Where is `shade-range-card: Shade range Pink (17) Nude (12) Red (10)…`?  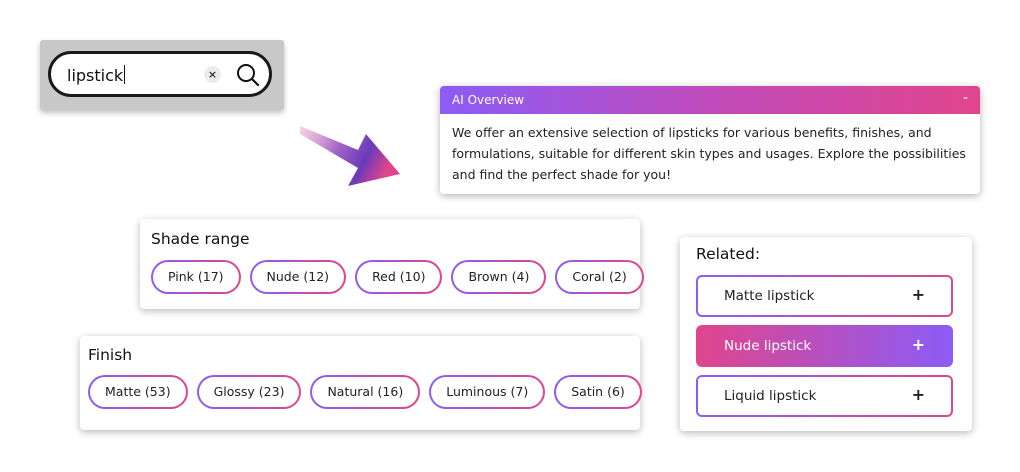
shade-range-card: Shade range Pink (17) Nude (12) Red (10)… is located at coordinates (390, 264).